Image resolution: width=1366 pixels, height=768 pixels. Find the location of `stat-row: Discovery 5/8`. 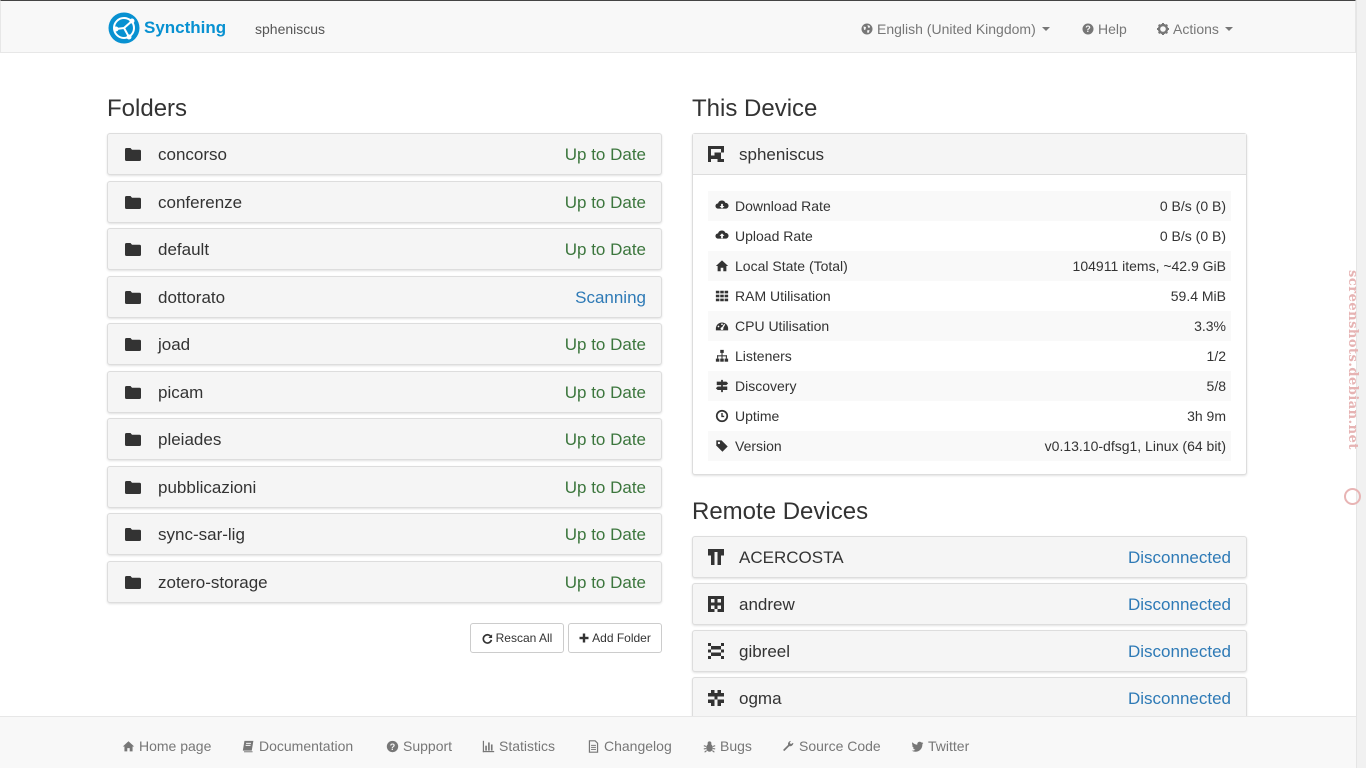

stat-row: Discovery 5/8 is located at coordinates (969, 386).